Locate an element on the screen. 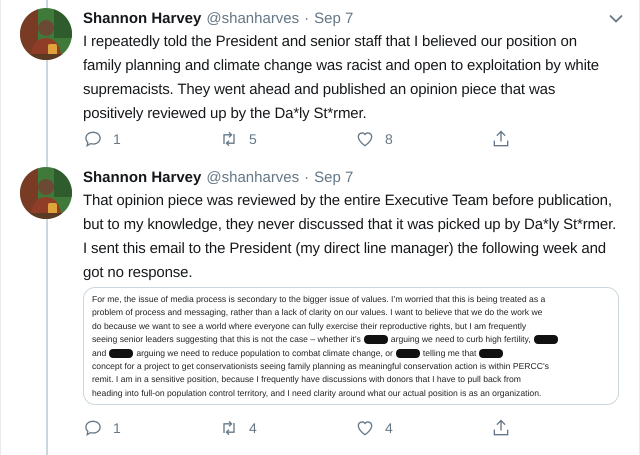  chevron-down-icon is located at coordinates (616, 19).